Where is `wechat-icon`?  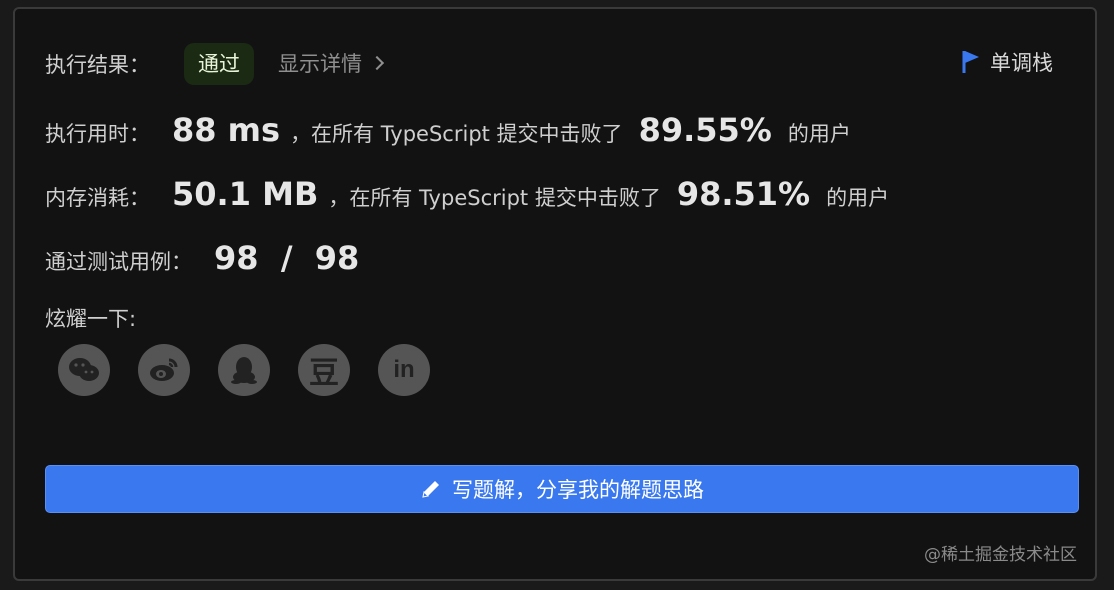
wechat-icon is located at coordinates (84, 369).